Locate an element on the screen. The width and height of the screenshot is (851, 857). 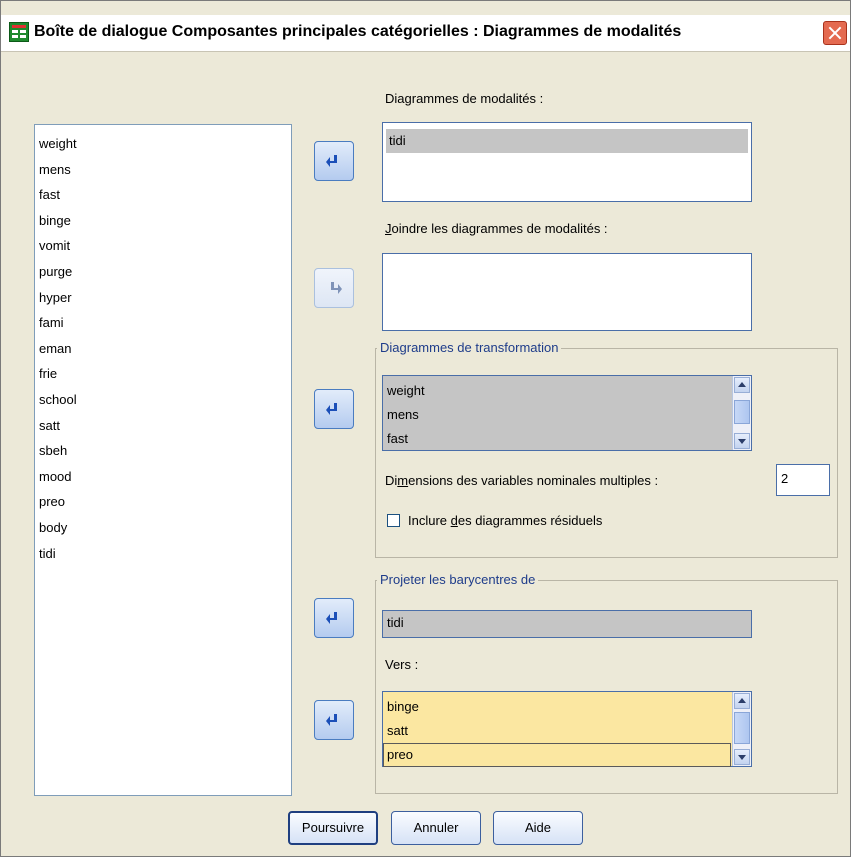
list-item: fami is located at coordinates (165, 323).